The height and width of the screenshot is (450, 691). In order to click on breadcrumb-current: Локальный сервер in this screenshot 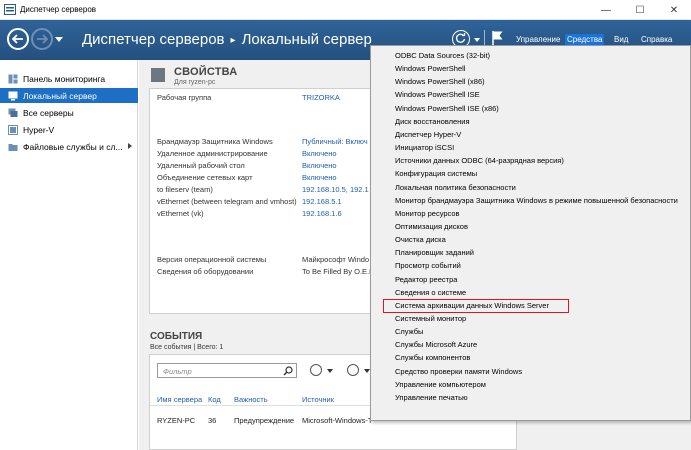, I will do `click(306, 39)`.